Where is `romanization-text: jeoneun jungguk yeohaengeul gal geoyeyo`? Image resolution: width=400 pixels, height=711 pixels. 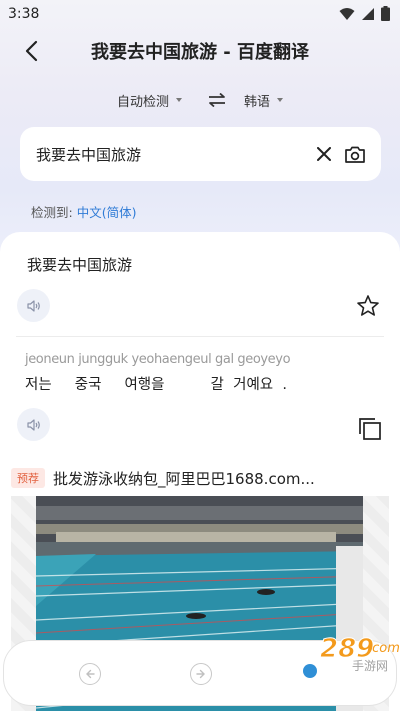 romanization-text: jeoneun jungguk yeohaengeul gal geoyeyo is located at coordinates (158, 359).